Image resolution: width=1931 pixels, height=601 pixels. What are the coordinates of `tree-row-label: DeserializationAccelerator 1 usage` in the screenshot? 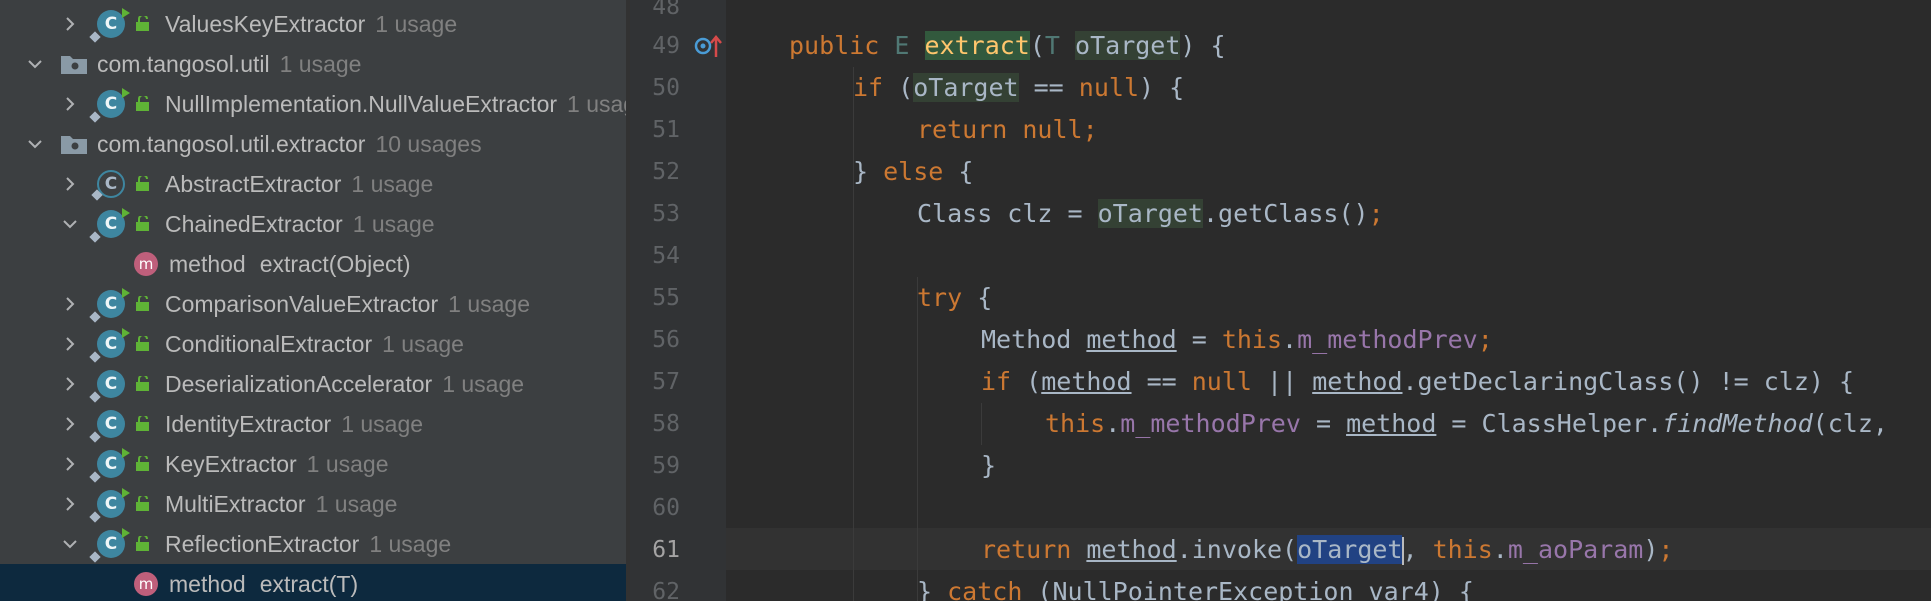 It's located at (345, 383).